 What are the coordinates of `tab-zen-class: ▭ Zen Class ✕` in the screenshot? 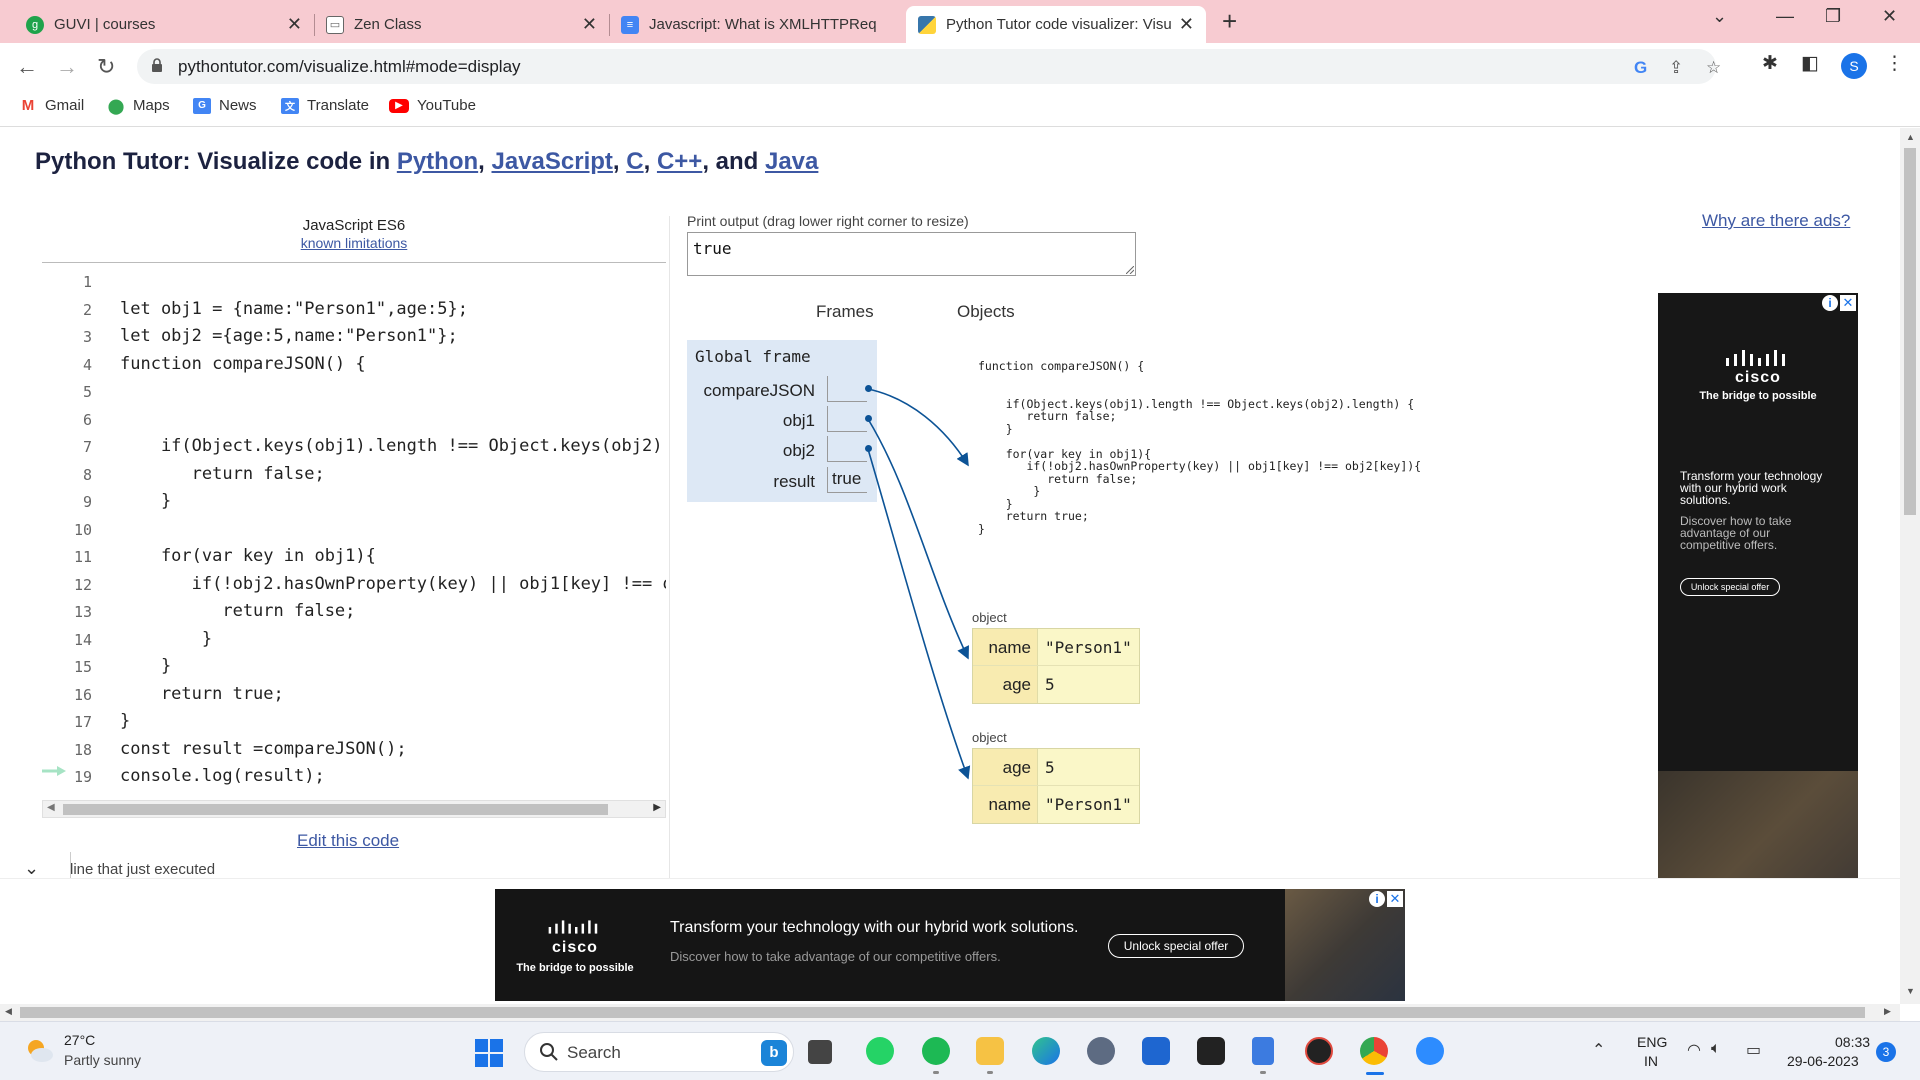 It's located at (461, 24).